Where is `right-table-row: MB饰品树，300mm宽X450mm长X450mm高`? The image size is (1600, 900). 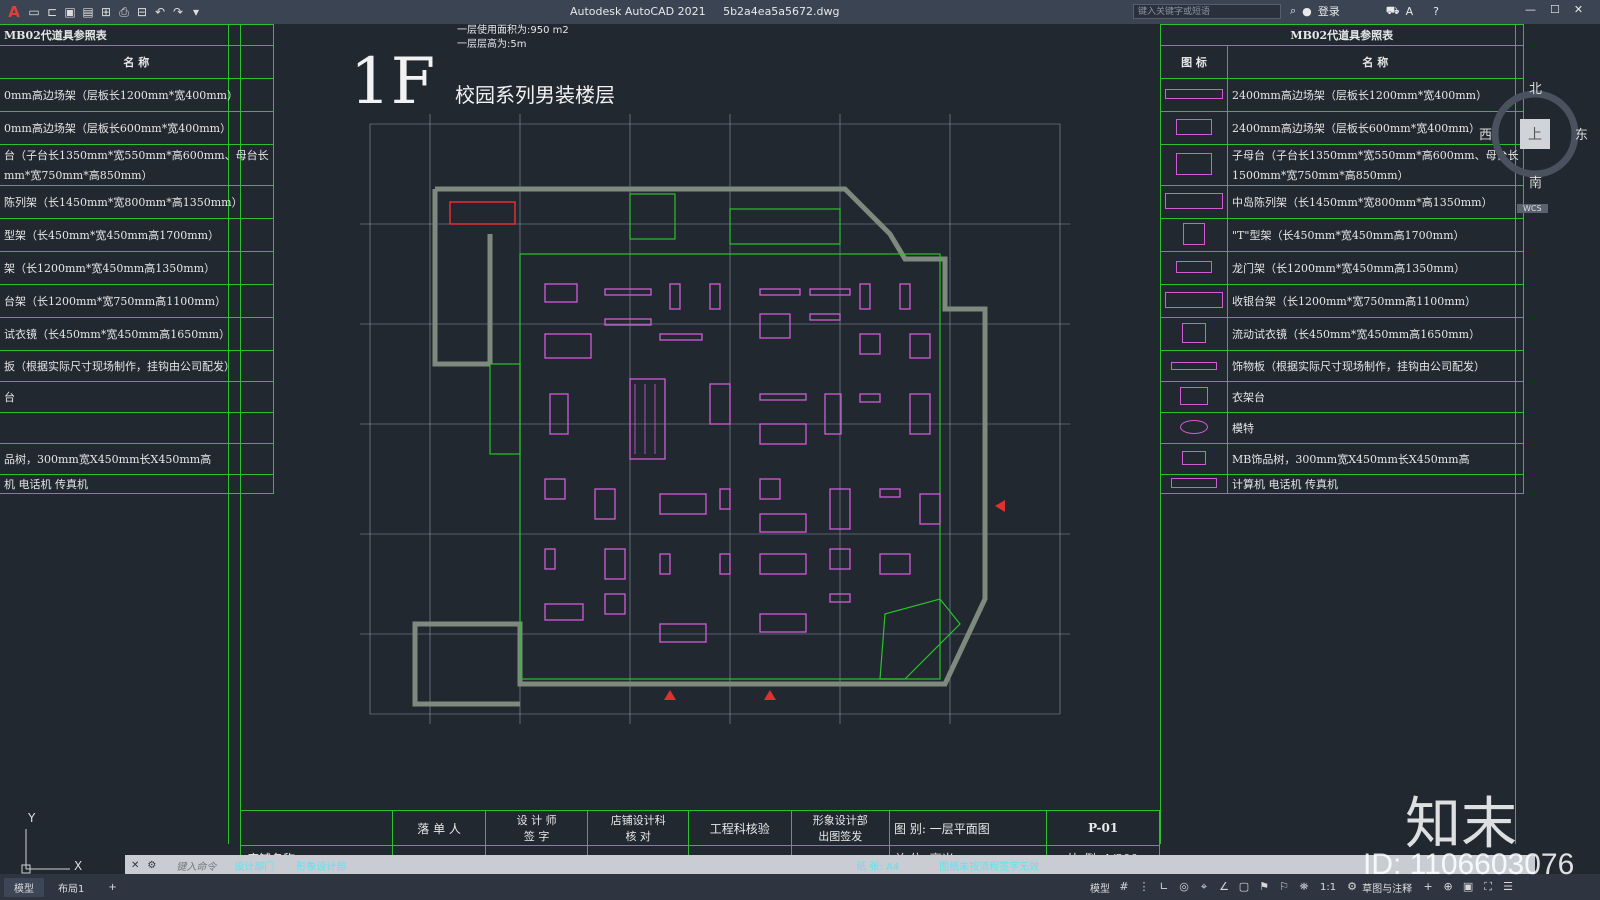 right-table-row: MB饰品树，300mm宽X450mm长X450mm高 is located at coordinates (1375, 459).